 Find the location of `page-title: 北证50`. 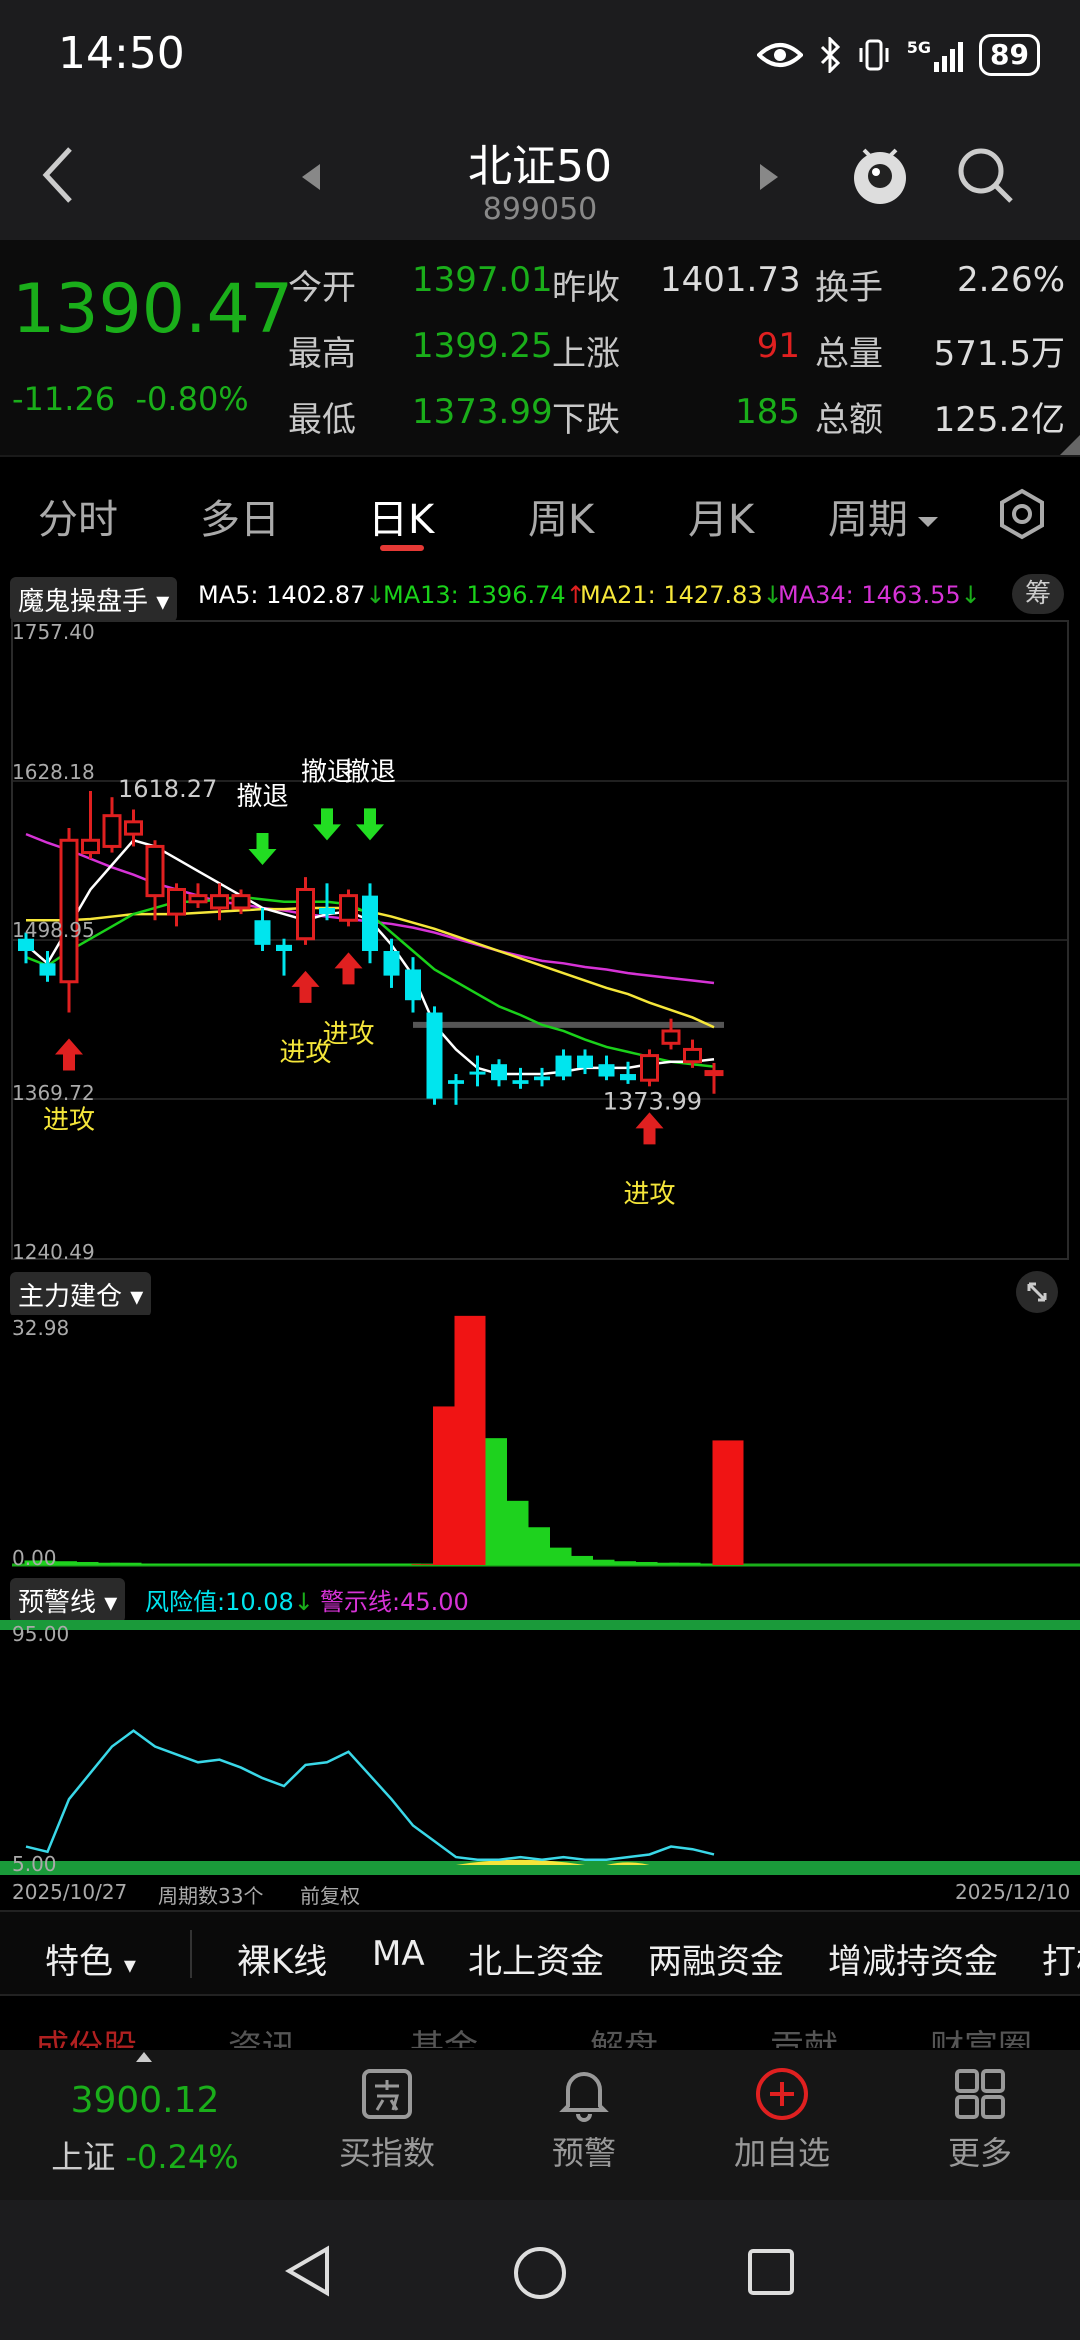

page-title: 北证50 is located at coordinates (540, 166).